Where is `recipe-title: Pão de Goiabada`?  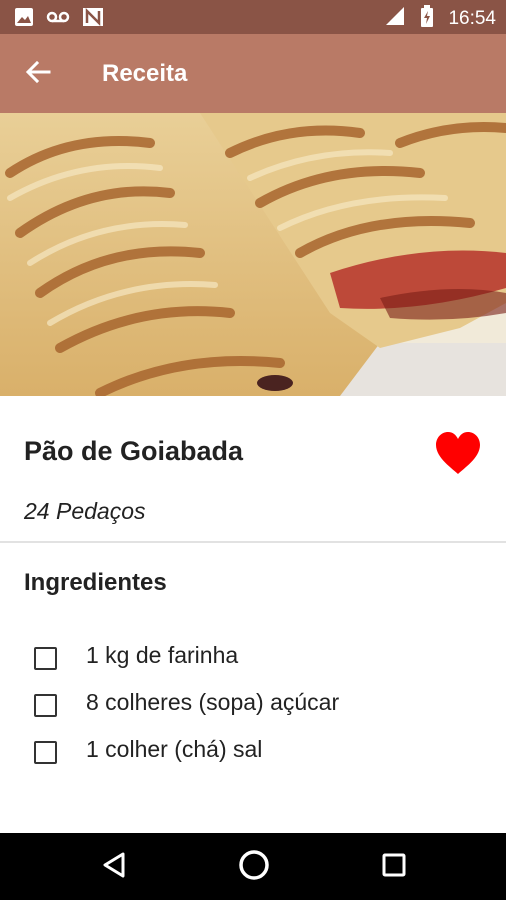
recipe-title: Pão de Goiabada is located at coordinates (134, 451).